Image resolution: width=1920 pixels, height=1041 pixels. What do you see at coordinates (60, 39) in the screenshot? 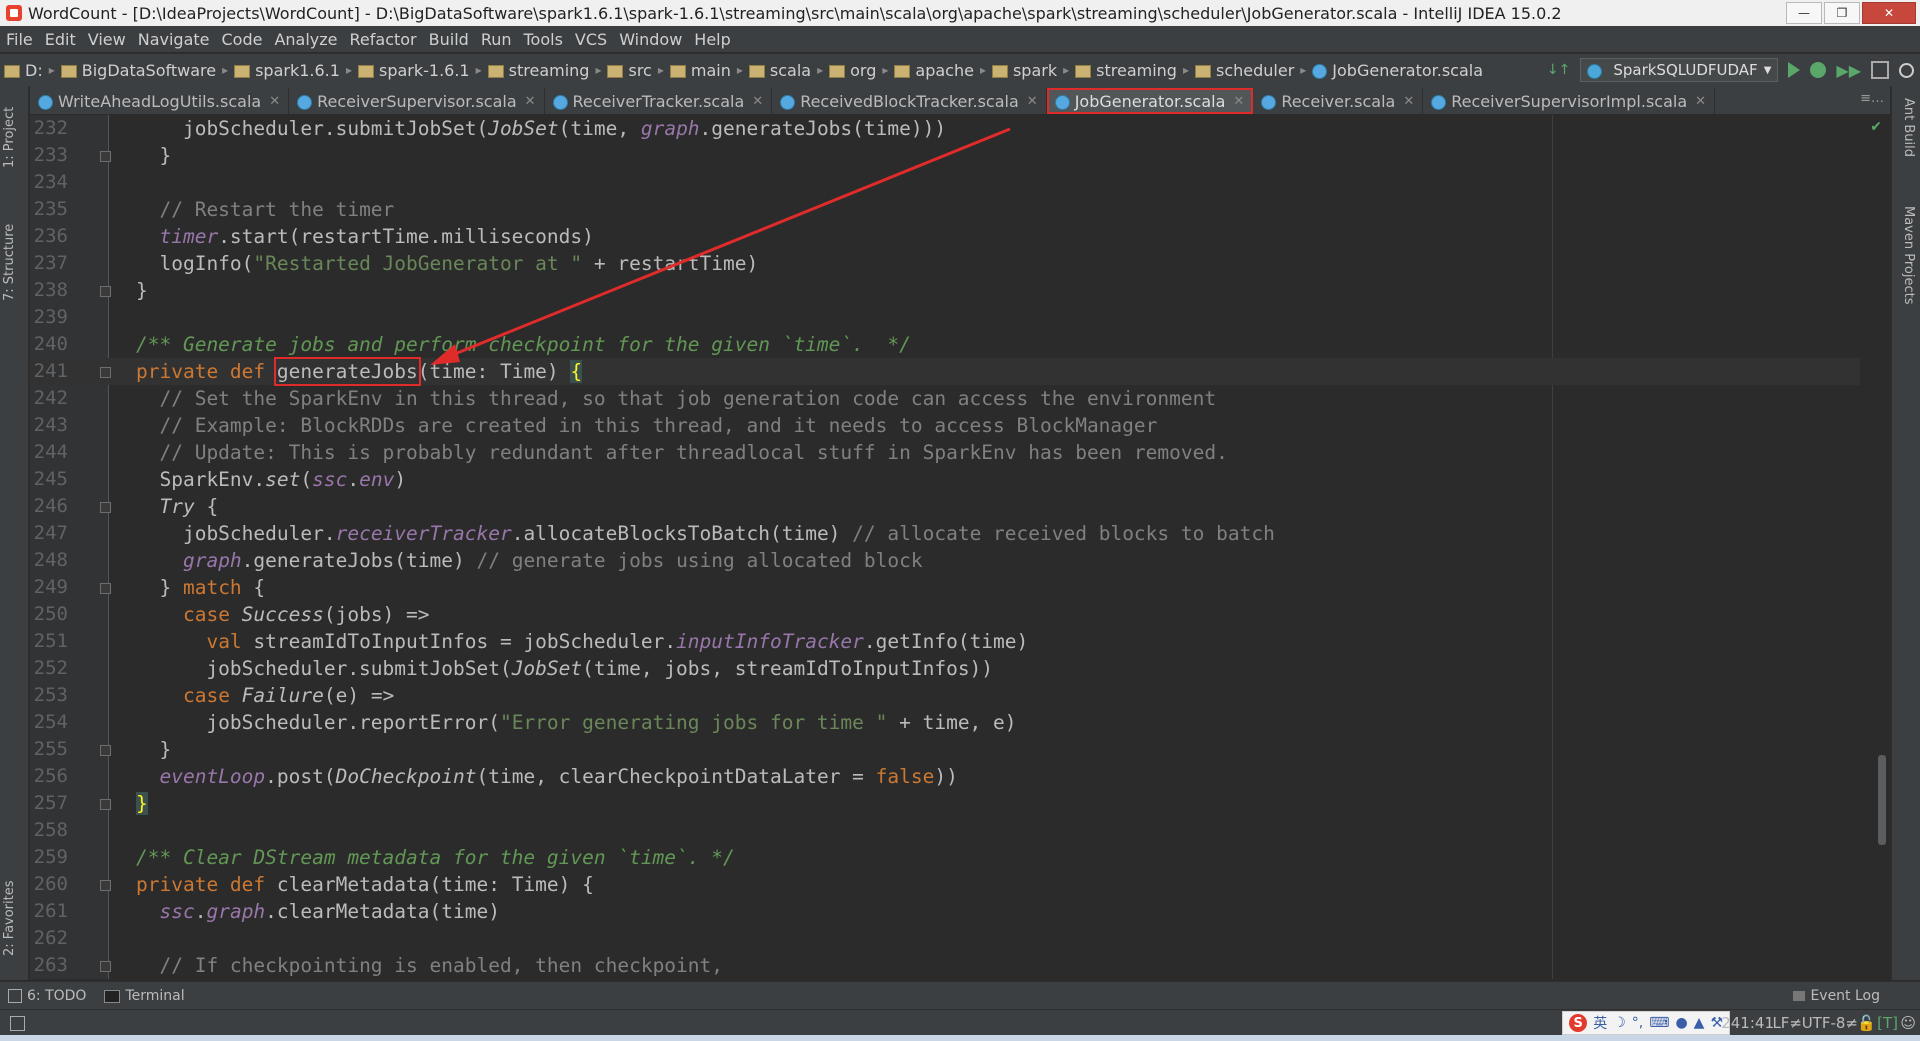
I see `menu-edit: Edit` at bounding box center [60, 39].